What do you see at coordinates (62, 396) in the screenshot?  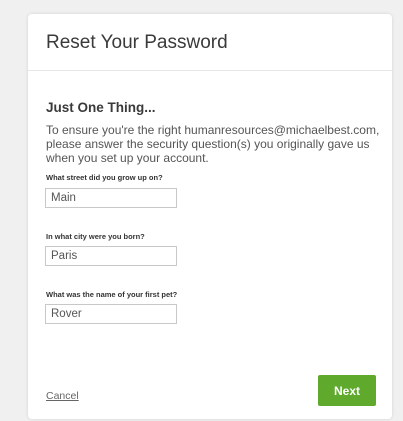 I see `cancel-link: Cancel` at bounding box center [62, 396].